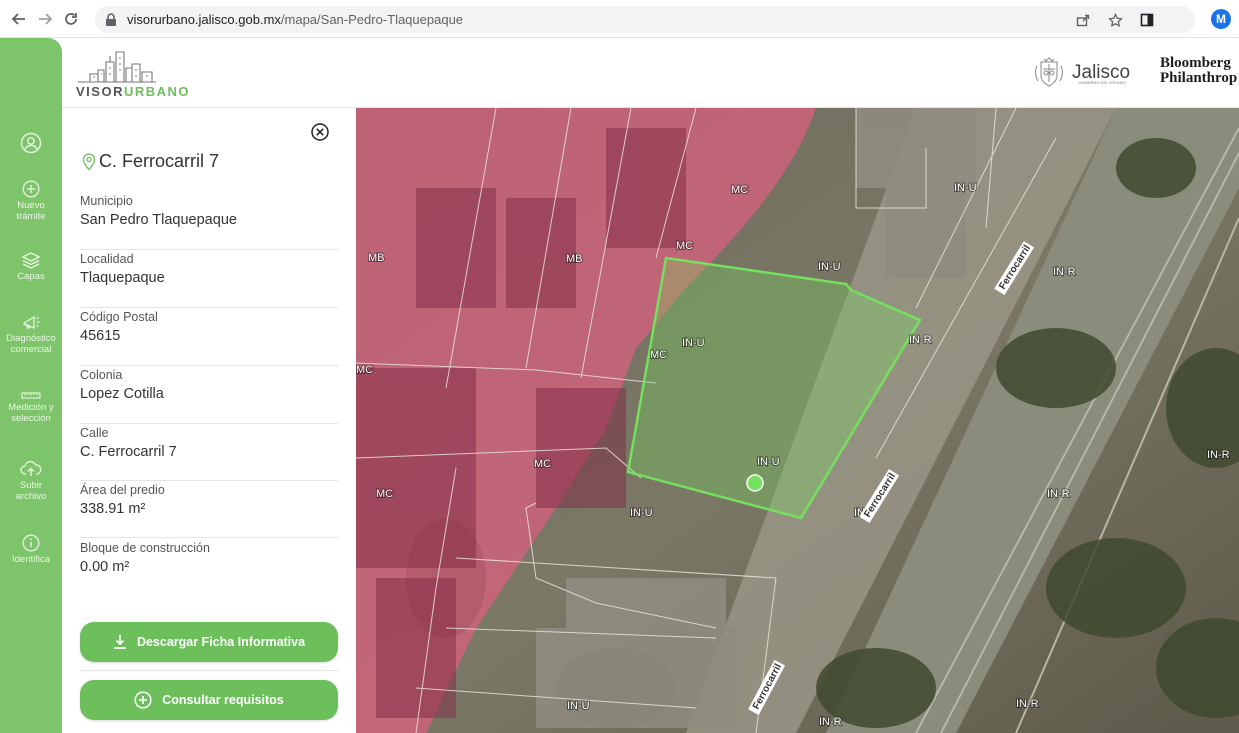  I want to click on info-icon, so click(31, 543).